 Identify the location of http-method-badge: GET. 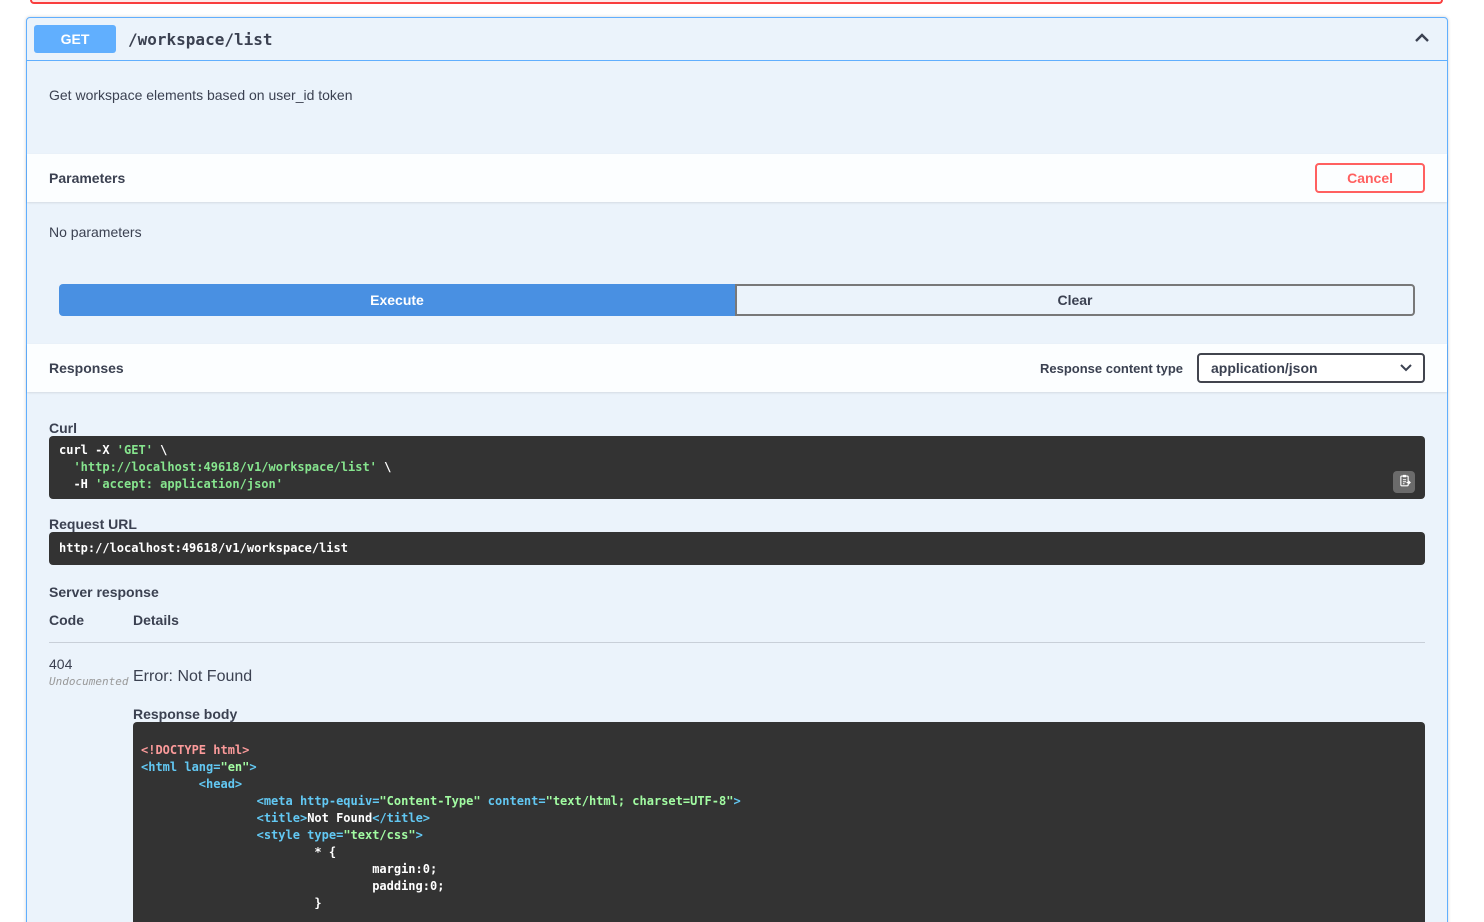
(75, 39).